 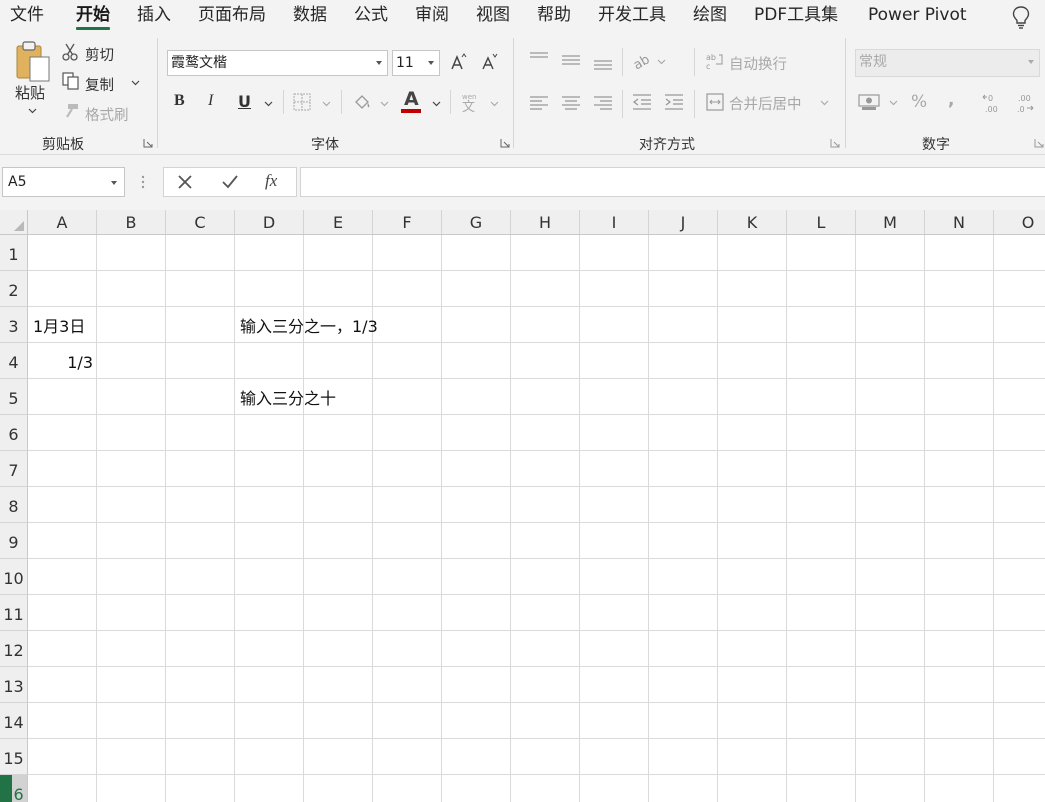 What do you see at coordinates (416, 63) in the screenshot?
I see `font-size-combo: 11` at bounding box center [416, 63].